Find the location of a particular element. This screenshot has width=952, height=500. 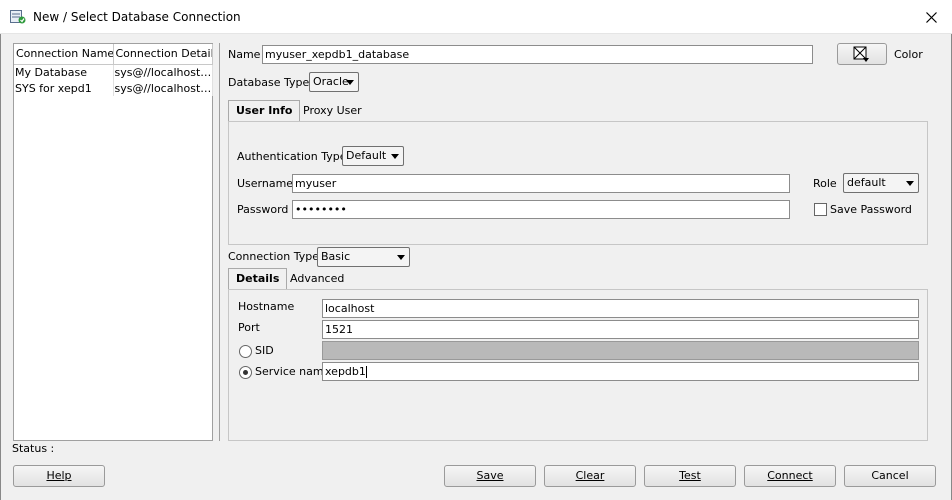

authentication-type-label: Authentication Type is located at coordinates (292, 156).